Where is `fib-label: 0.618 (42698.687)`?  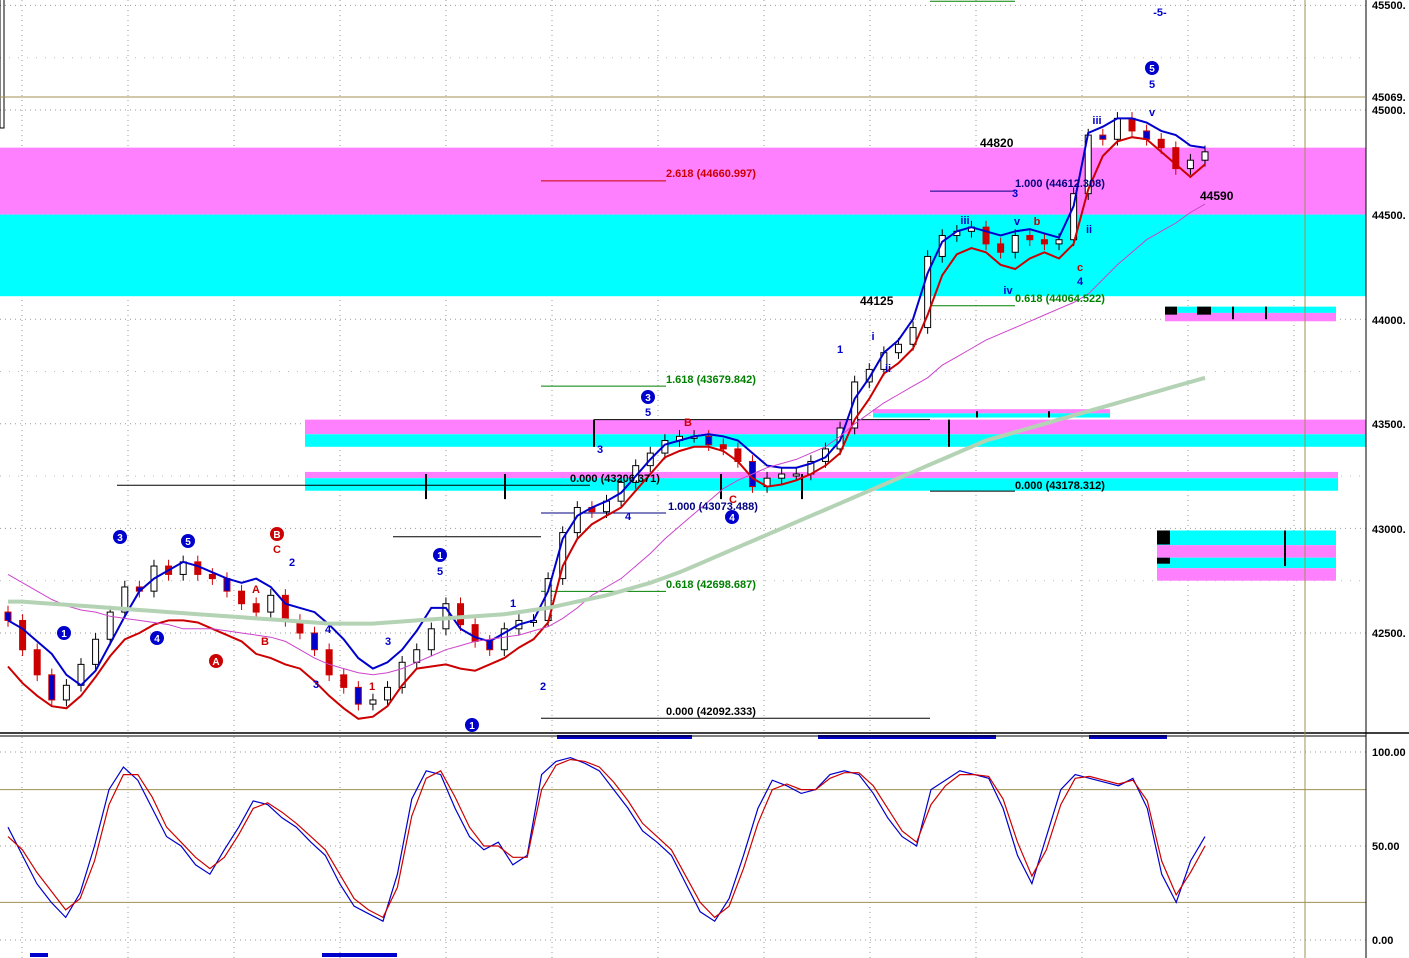
fib-label: 0.618 (42698.687) is located at coordinates (711, 585).